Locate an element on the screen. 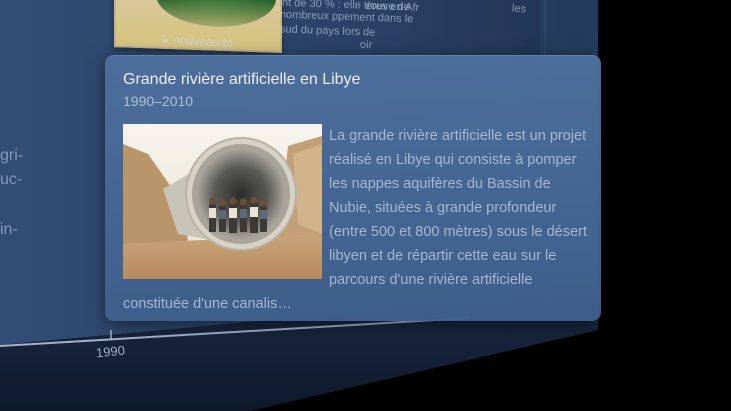 Image resolution: width=731 pixels, height=411 pixels. event-dates: 1990–2010 is located at coordinates (158, 101).